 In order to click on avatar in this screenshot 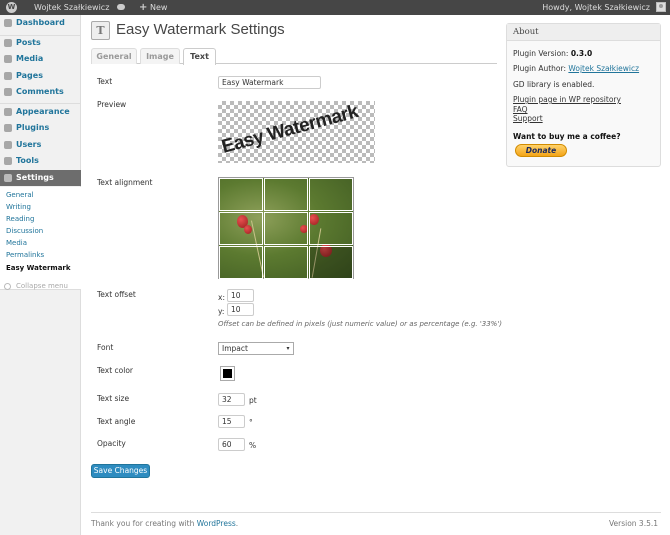, I will do `click(661, 7)`.